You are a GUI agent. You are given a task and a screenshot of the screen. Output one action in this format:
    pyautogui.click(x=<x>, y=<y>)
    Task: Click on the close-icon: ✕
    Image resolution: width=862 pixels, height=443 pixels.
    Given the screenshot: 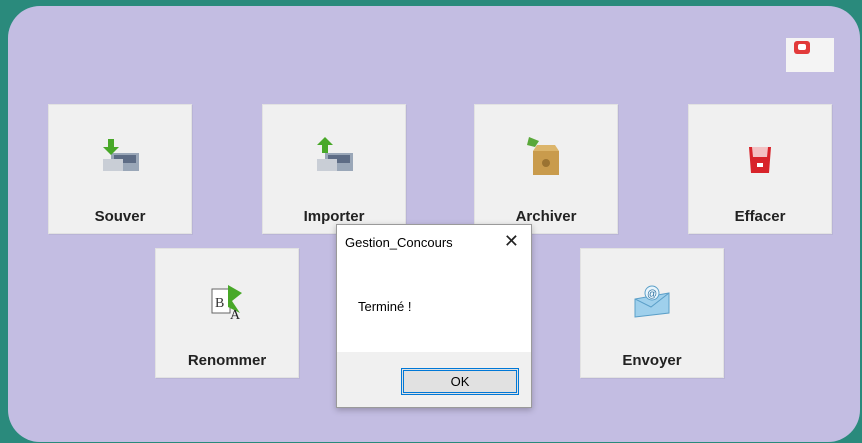 What is the action you would take?
    pyautogui.click(x=511, y=241)
    